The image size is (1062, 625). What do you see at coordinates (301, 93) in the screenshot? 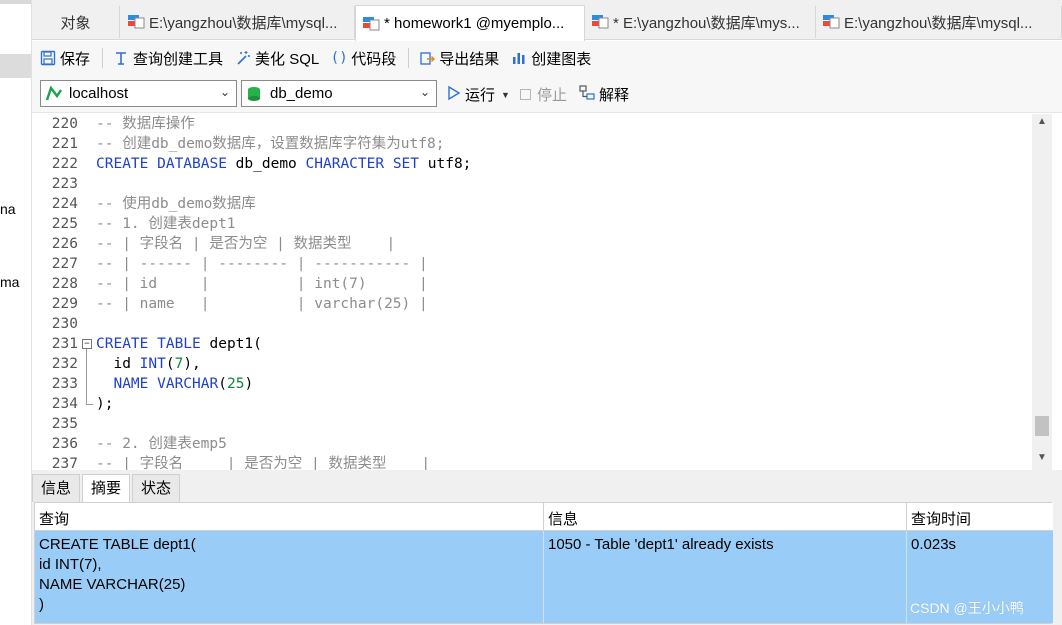
I see `database-value: db_demo` at bounding box center [301, 93].